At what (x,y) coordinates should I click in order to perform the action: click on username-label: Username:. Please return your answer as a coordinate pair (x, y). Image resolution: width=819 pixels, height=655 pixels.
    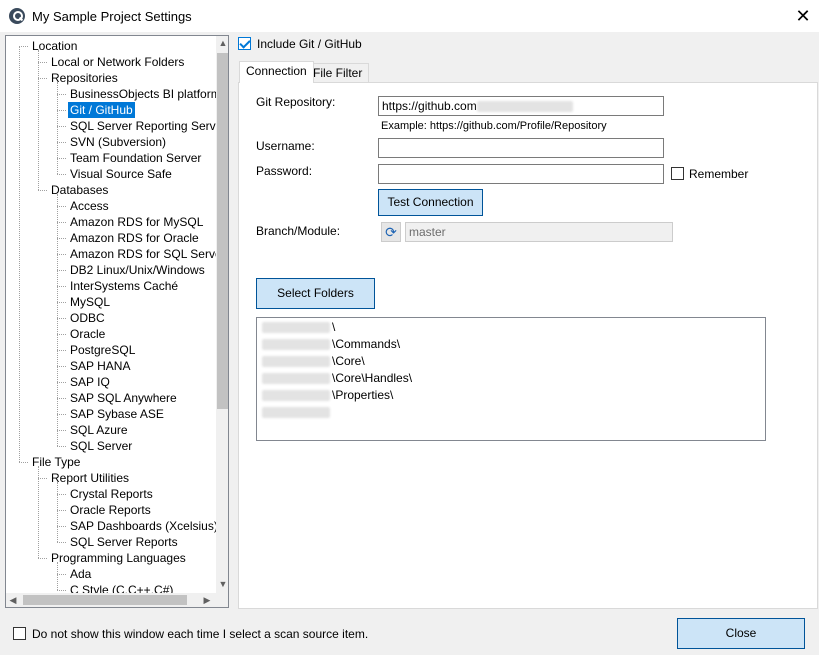
    Looking at the image, I should click on (285, 146).